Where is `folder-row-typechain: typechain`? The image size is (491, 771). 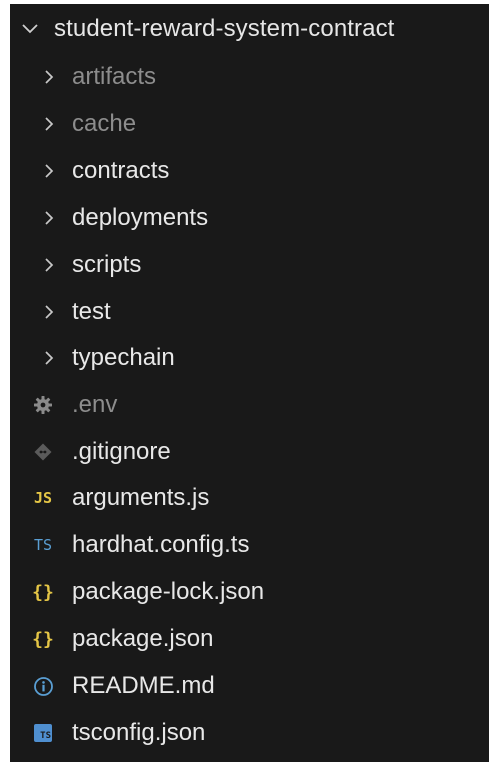 folder-row-typechain: typechain is located at coordinates (249, 358).